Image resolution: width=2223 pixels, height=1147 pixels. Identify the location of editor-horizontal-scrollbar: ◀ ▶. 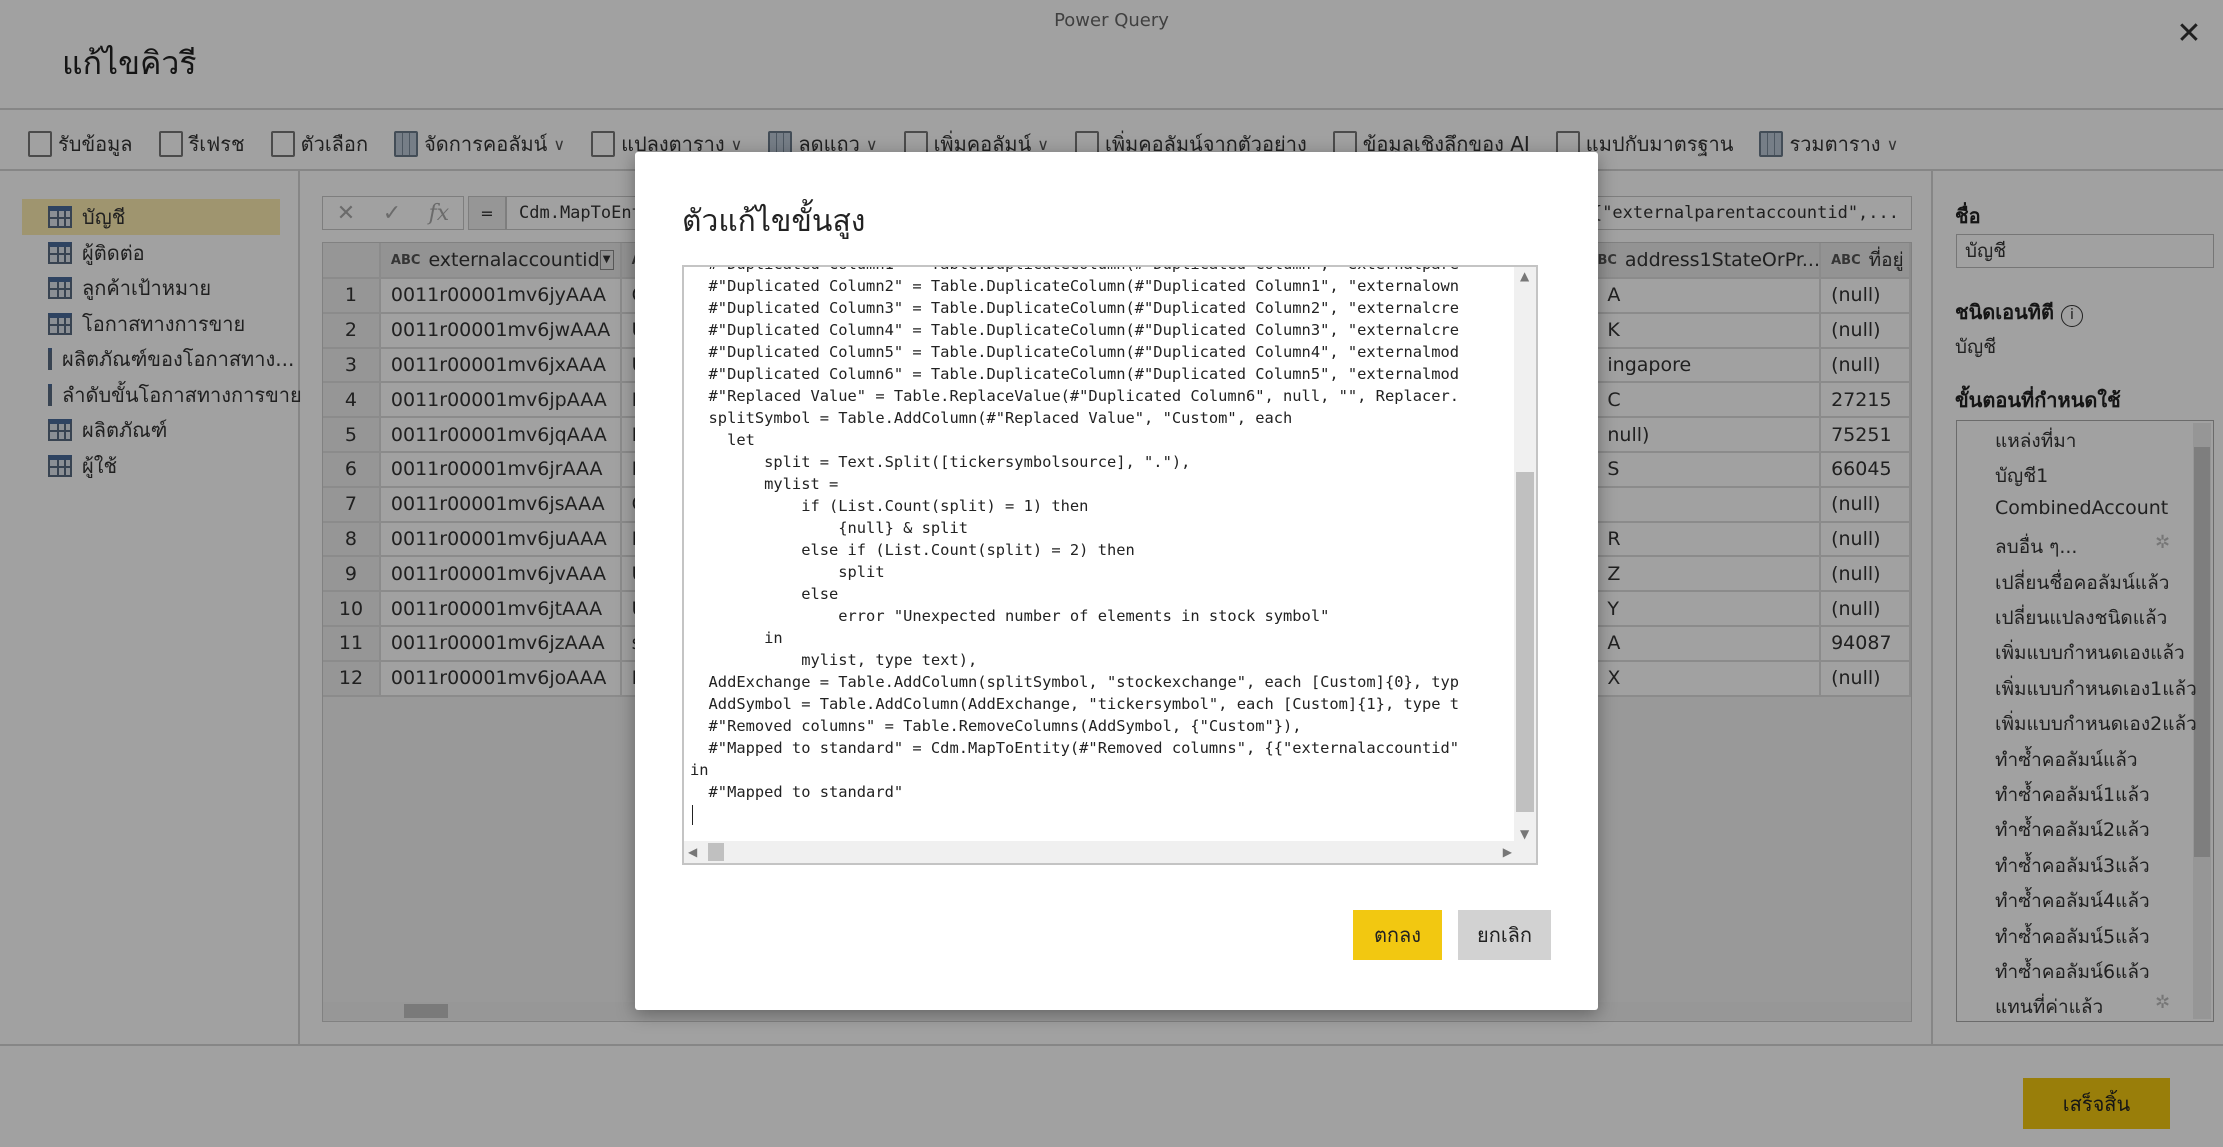
(1110, 852).